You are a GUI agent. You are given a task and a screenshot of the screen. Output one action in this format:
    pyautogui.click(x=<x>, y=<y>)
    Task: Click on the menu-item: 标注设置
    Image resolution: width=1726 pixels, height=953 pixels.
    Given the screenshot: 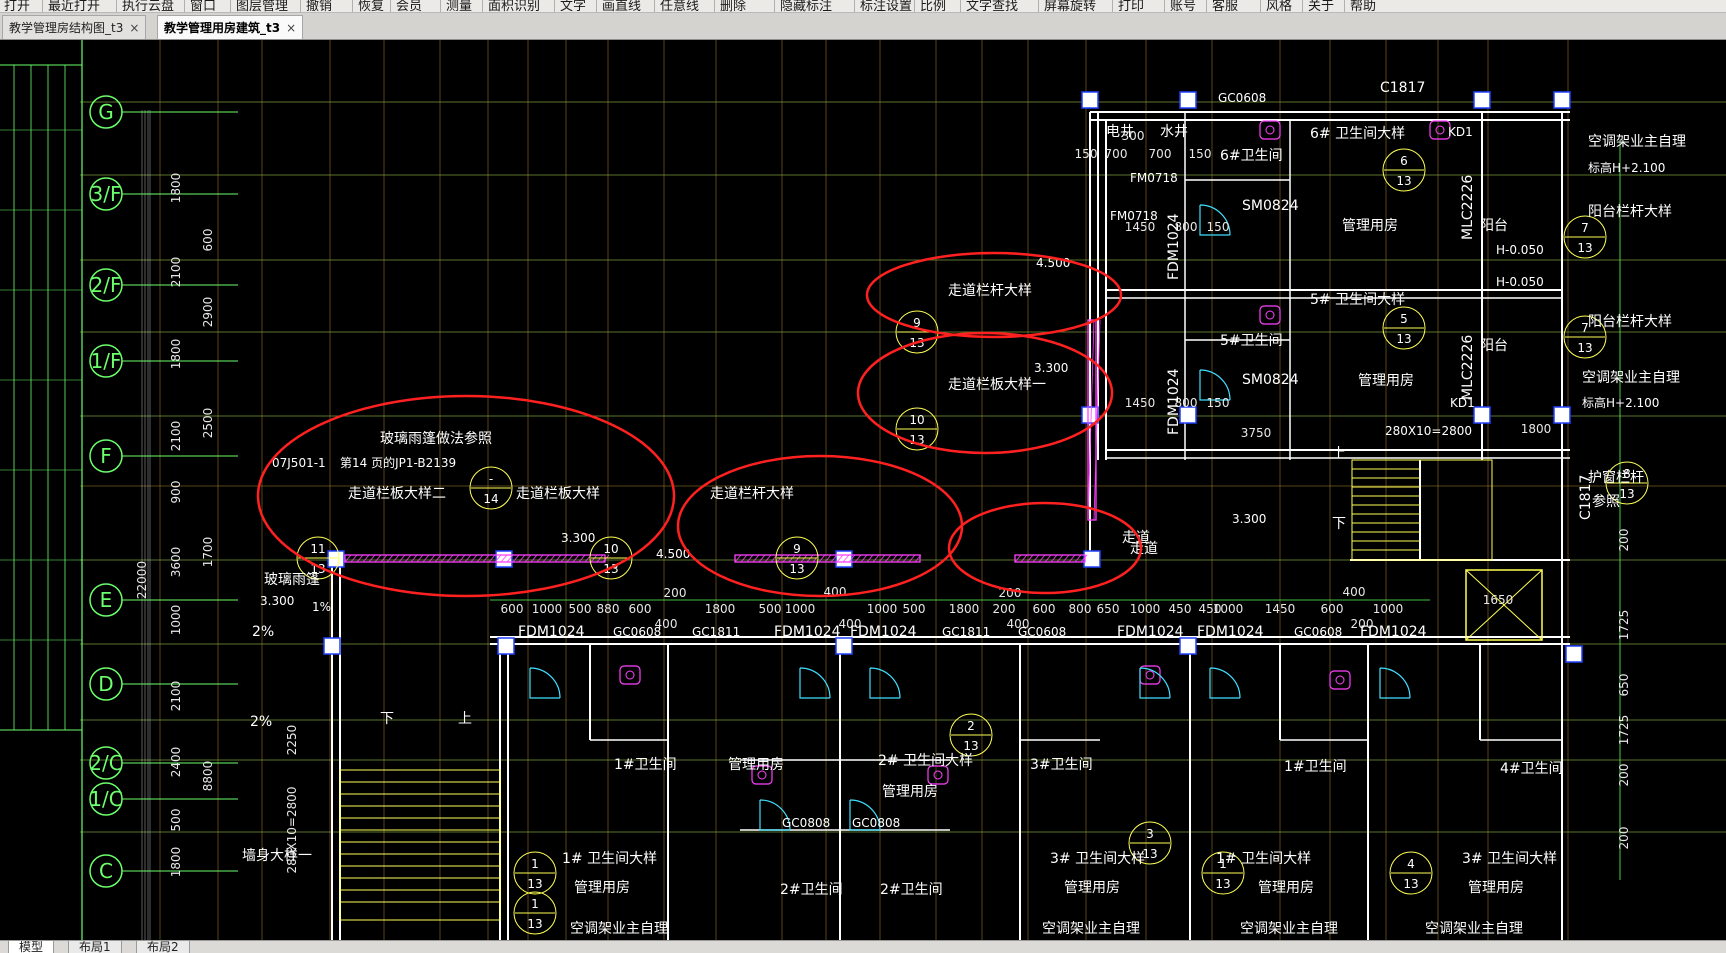 What is the action you would take?
    pyautogui.click(x=886, y=6)
    